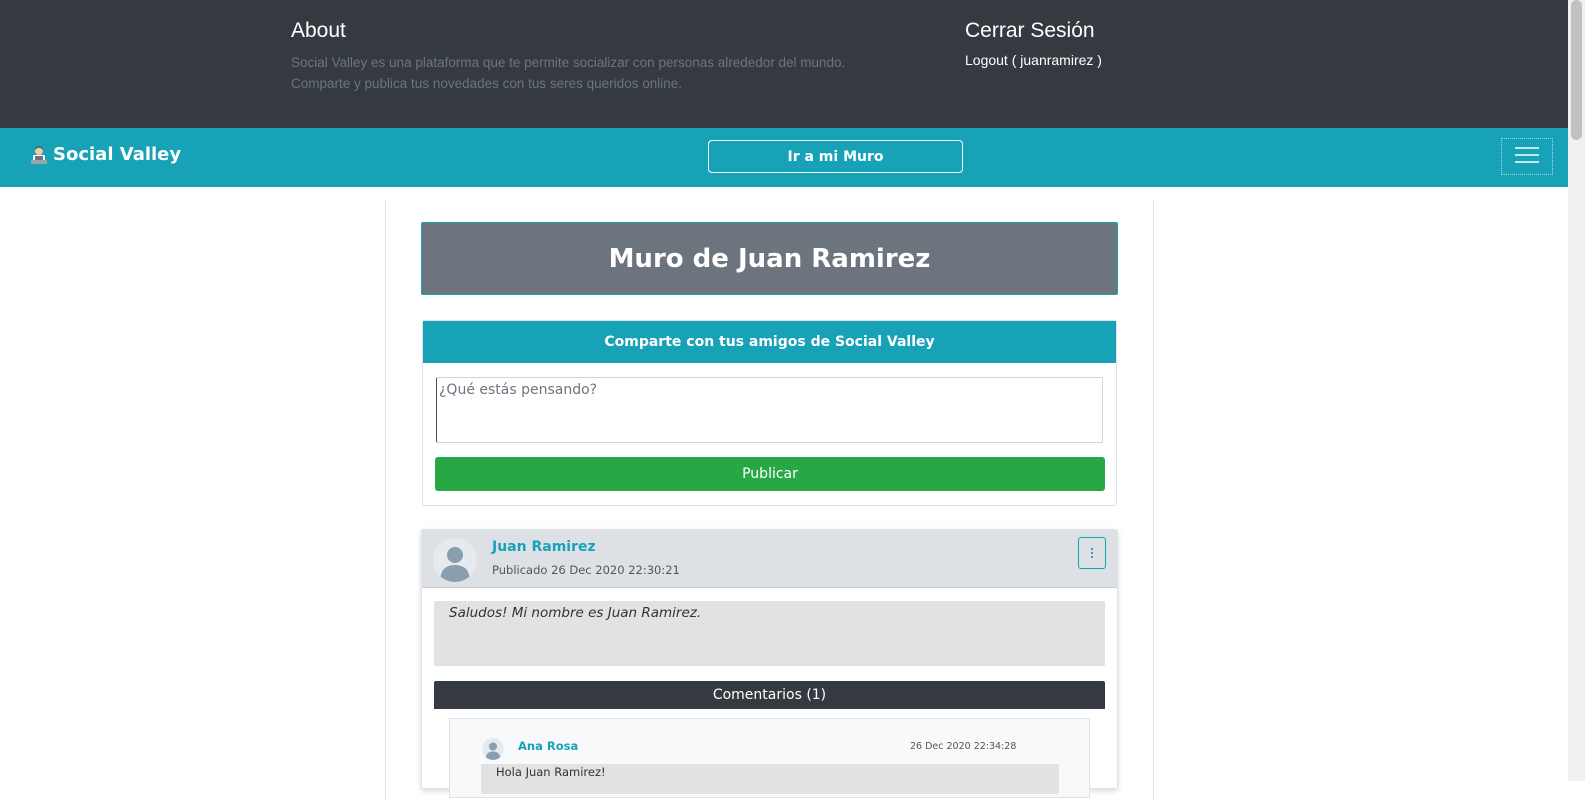 This screenshot has width=1585, height=800. Describe the element at coordinates (769, 342) in the screenshot. I see `share-card-header: Comparte con tus amigos de Social Valley` at that location.